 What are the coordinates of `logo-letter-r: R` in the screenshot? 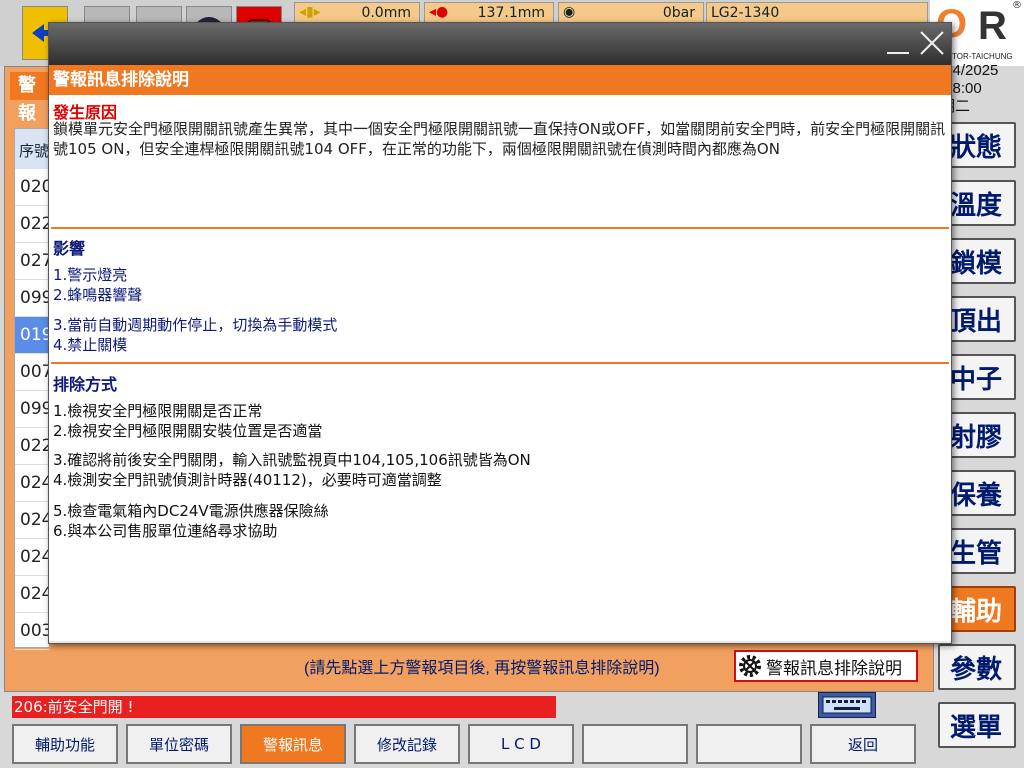 It's located at (992, 26).